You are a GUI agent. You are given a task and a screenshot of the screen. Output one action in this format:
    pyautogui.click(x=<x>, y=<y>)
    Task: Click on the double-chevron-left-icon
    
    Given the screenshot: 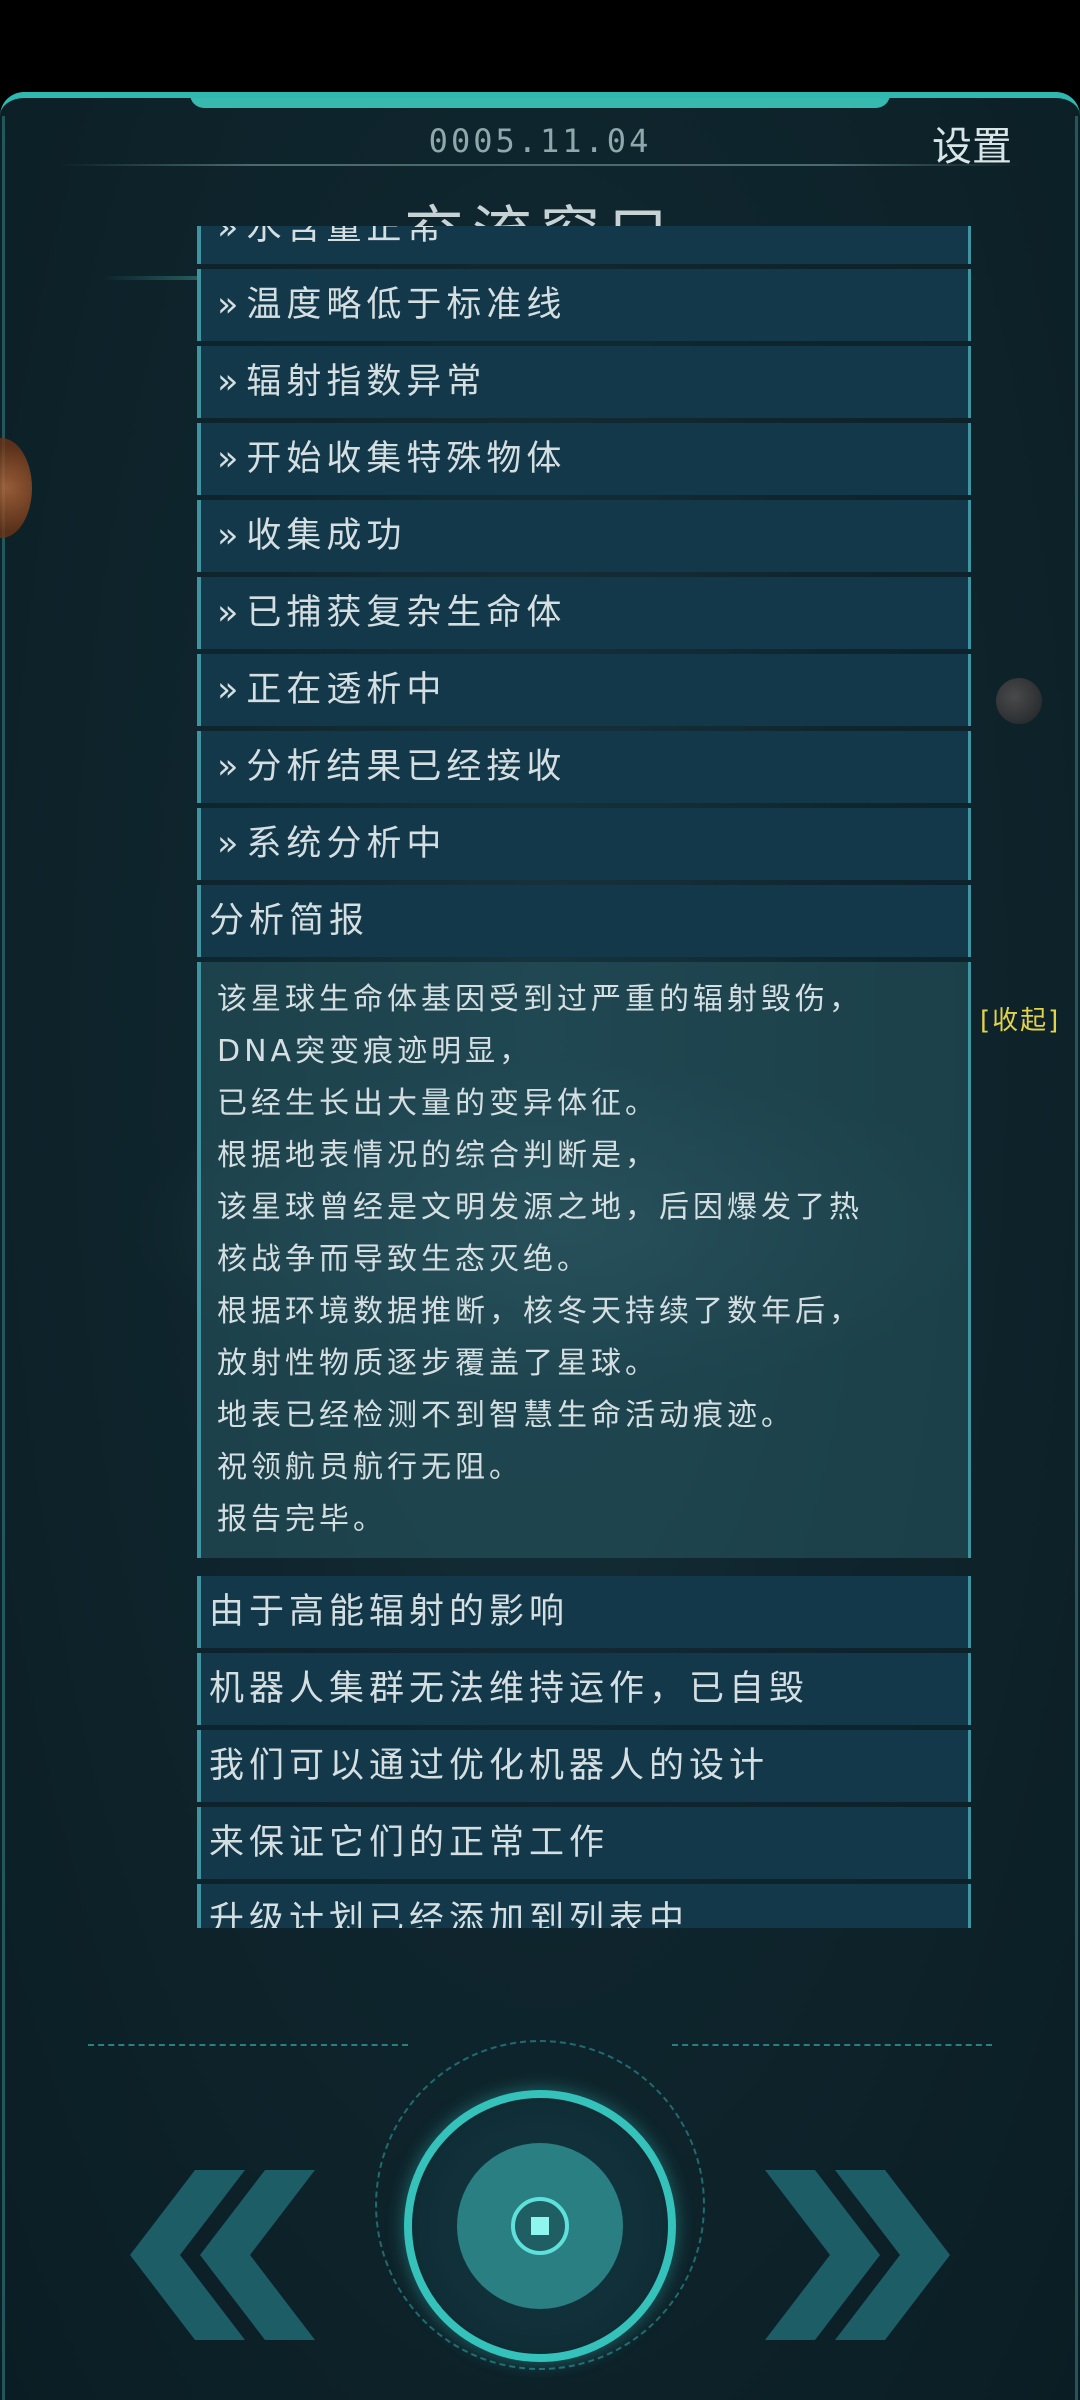 What is the action you would take?
    pyautogui.click(x=222, y=2255)
    